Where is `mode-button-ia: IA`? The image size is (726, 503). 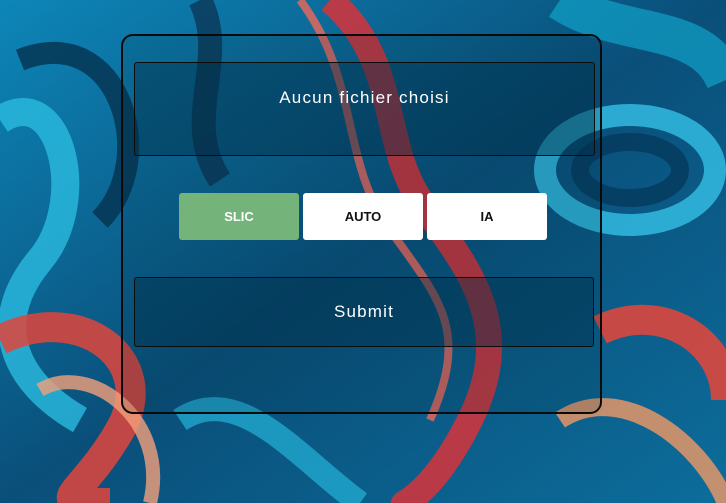 mode-button-ia: IA is located at coordinates (487, 216).